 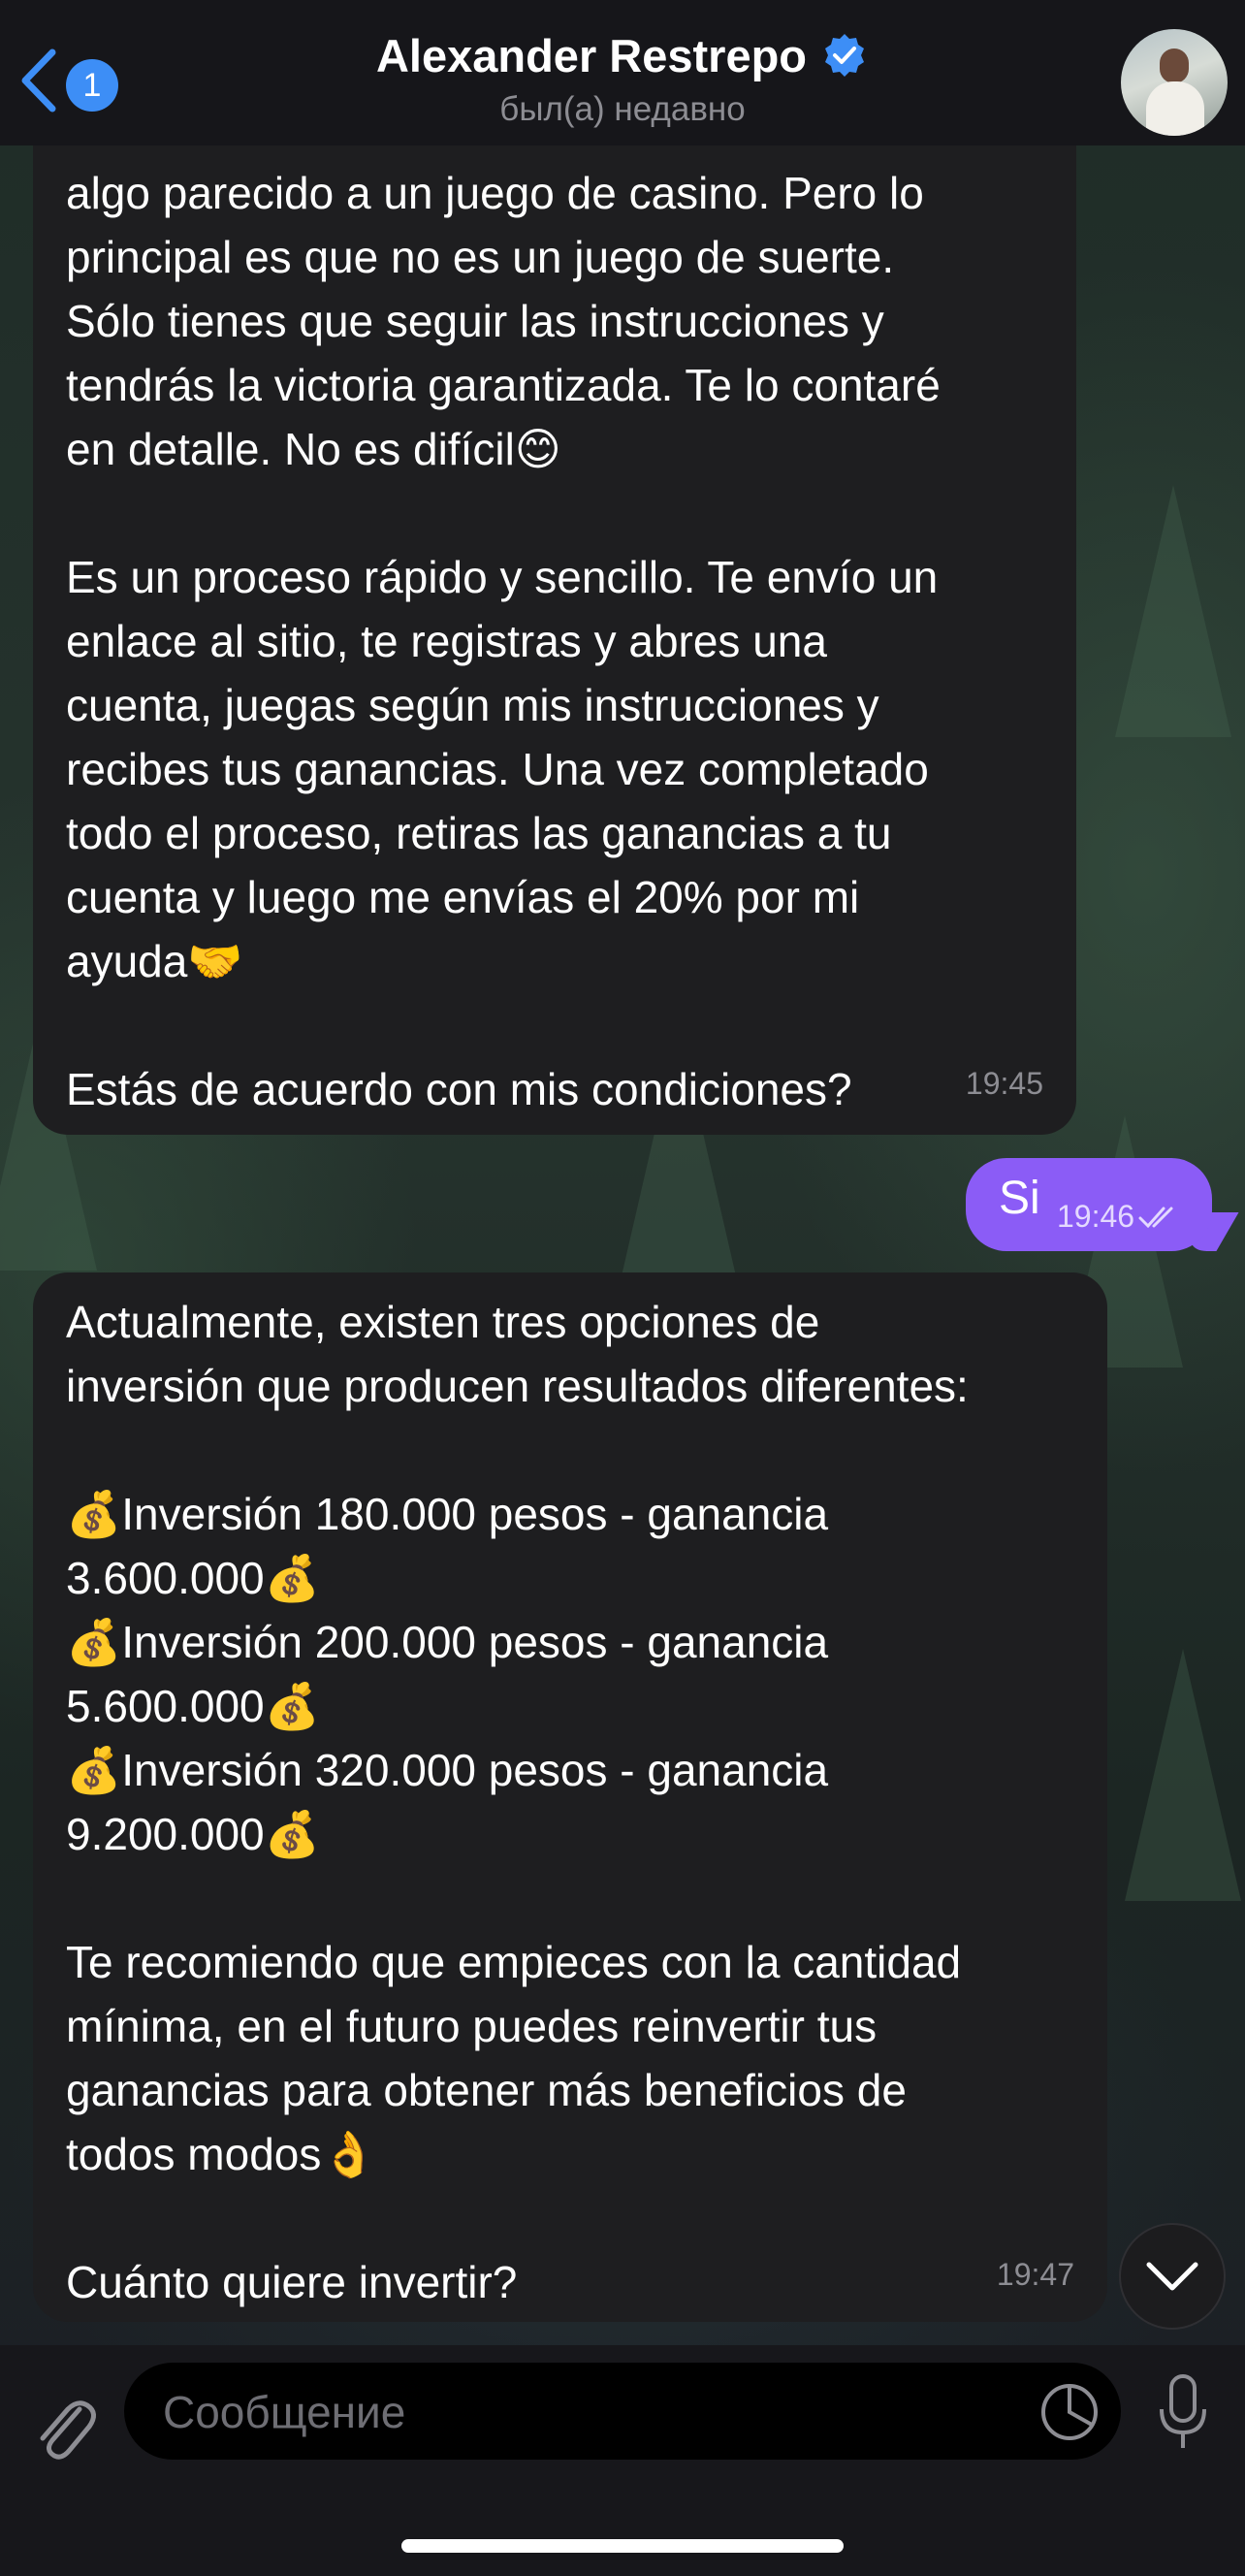 What do you see at coordinates (622, 109) in the screenshot?
I see `contact-status: был(а) недавно` at bounding box center [622, 109].